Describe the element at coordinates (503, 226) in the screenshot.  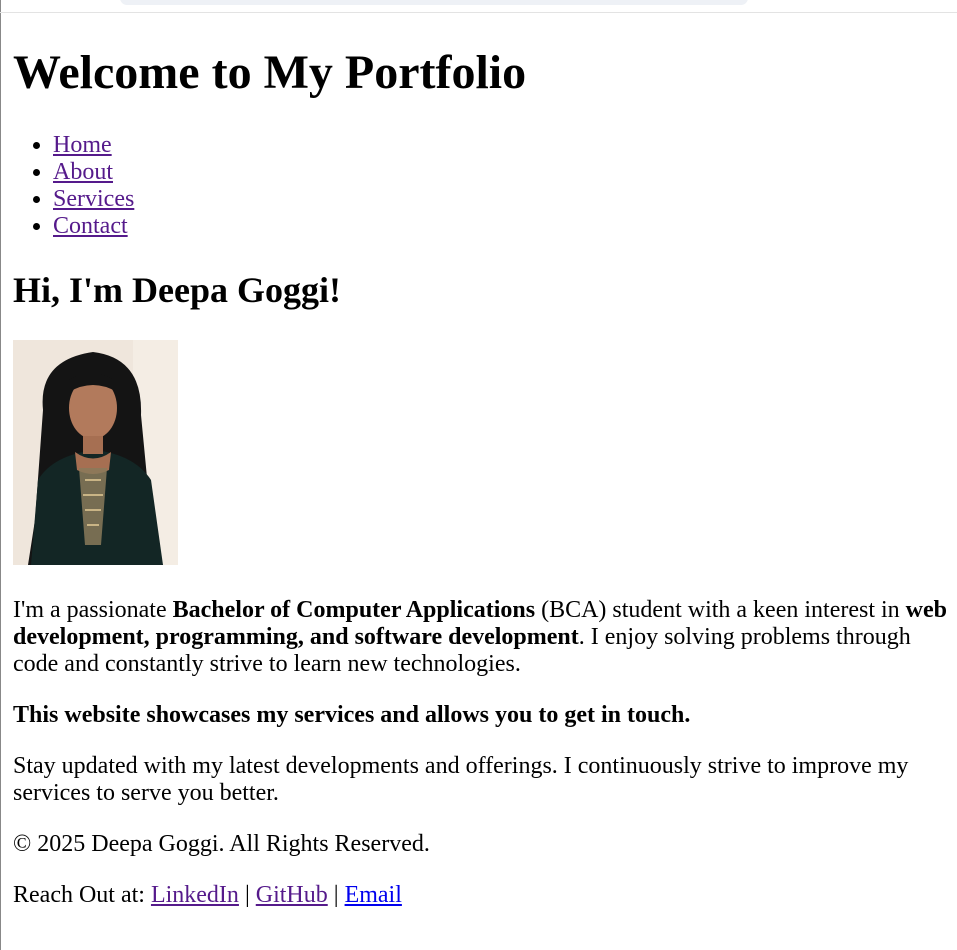
I see `nav-item-contact: Contact` at that location.